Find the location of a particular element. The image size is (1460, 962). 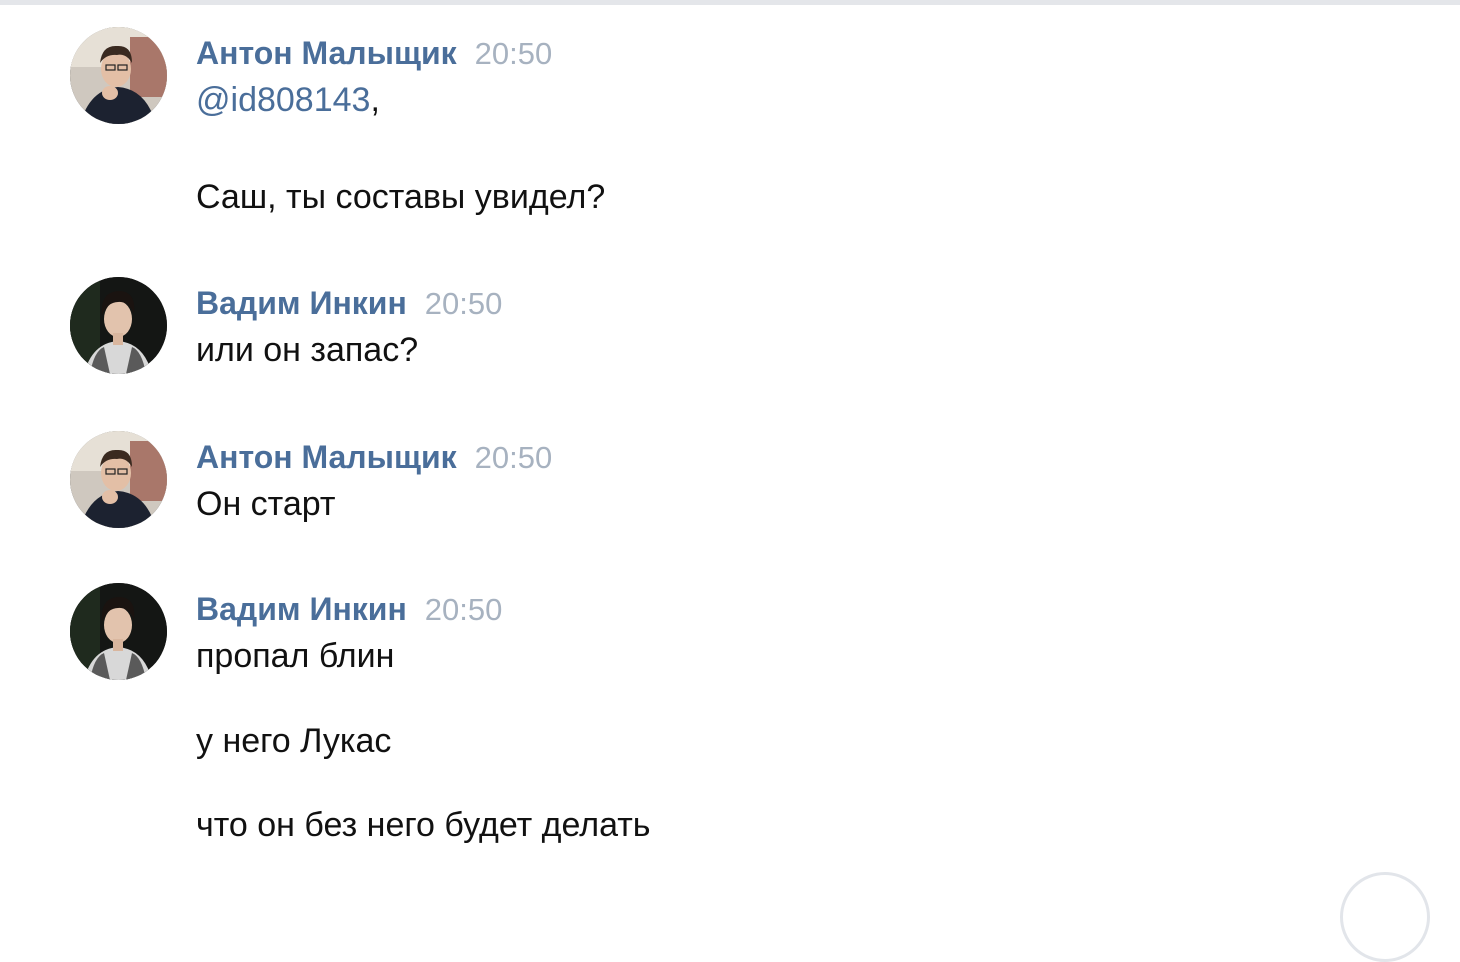

message-text: Саш, ты составы увидел? is located at coordinates (401, 197).